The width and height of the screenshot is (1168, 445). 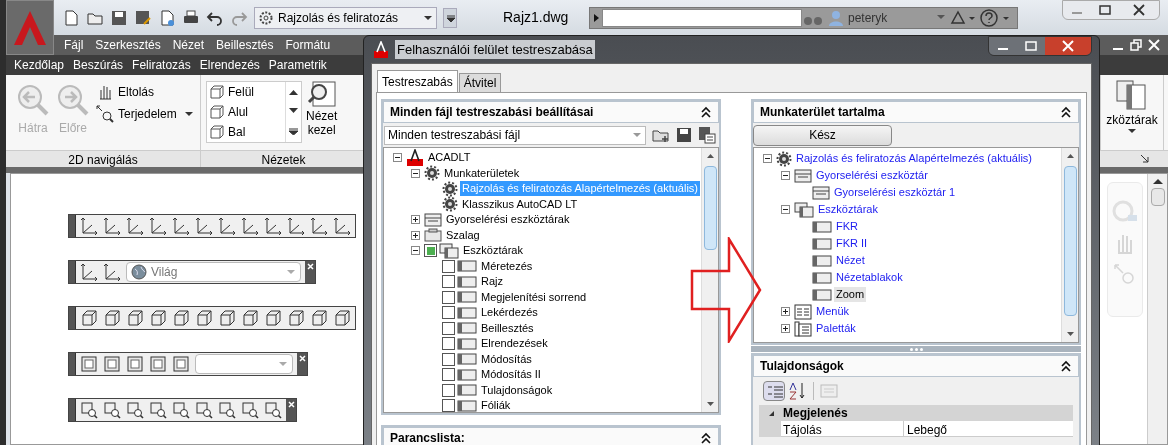 What do you see at coordinates (246, 112) in the screenshot?
I see `view-item: Alul` at bounding box center [246, 112].